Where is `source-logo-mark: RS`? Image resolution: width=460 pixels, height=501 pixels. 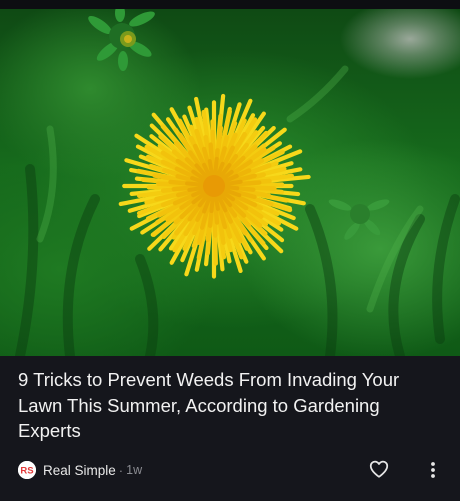 source-logo-mark: RS is located at coordinates (27, 470).